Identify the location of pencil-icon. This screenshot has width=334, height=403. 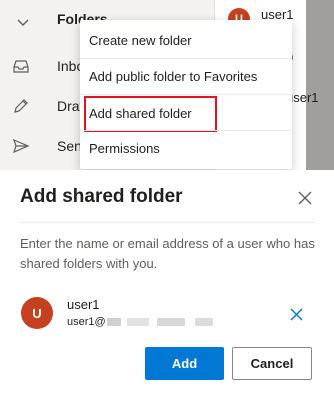
(21, 106).